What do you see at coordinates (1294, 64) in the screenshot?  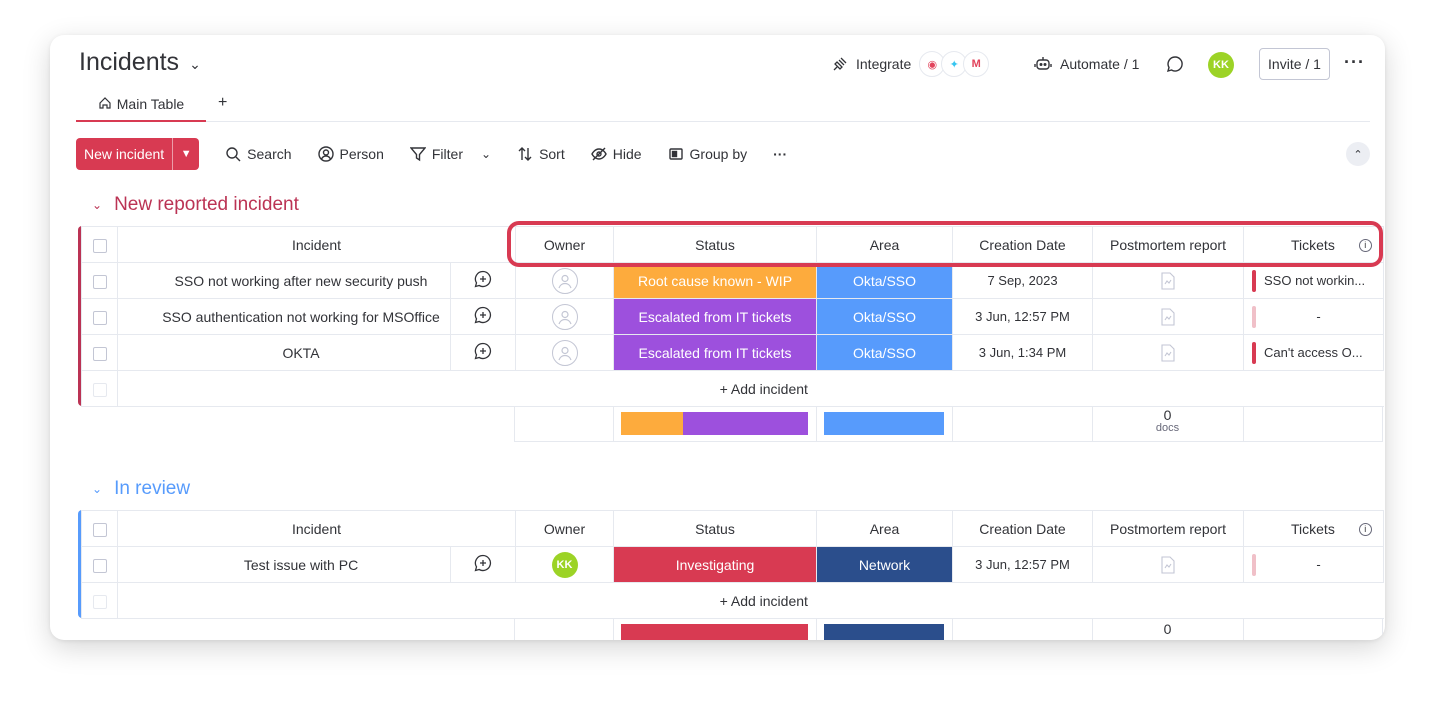 I see `invite-button: Invite / 1` at bounding box center [1294, 64].